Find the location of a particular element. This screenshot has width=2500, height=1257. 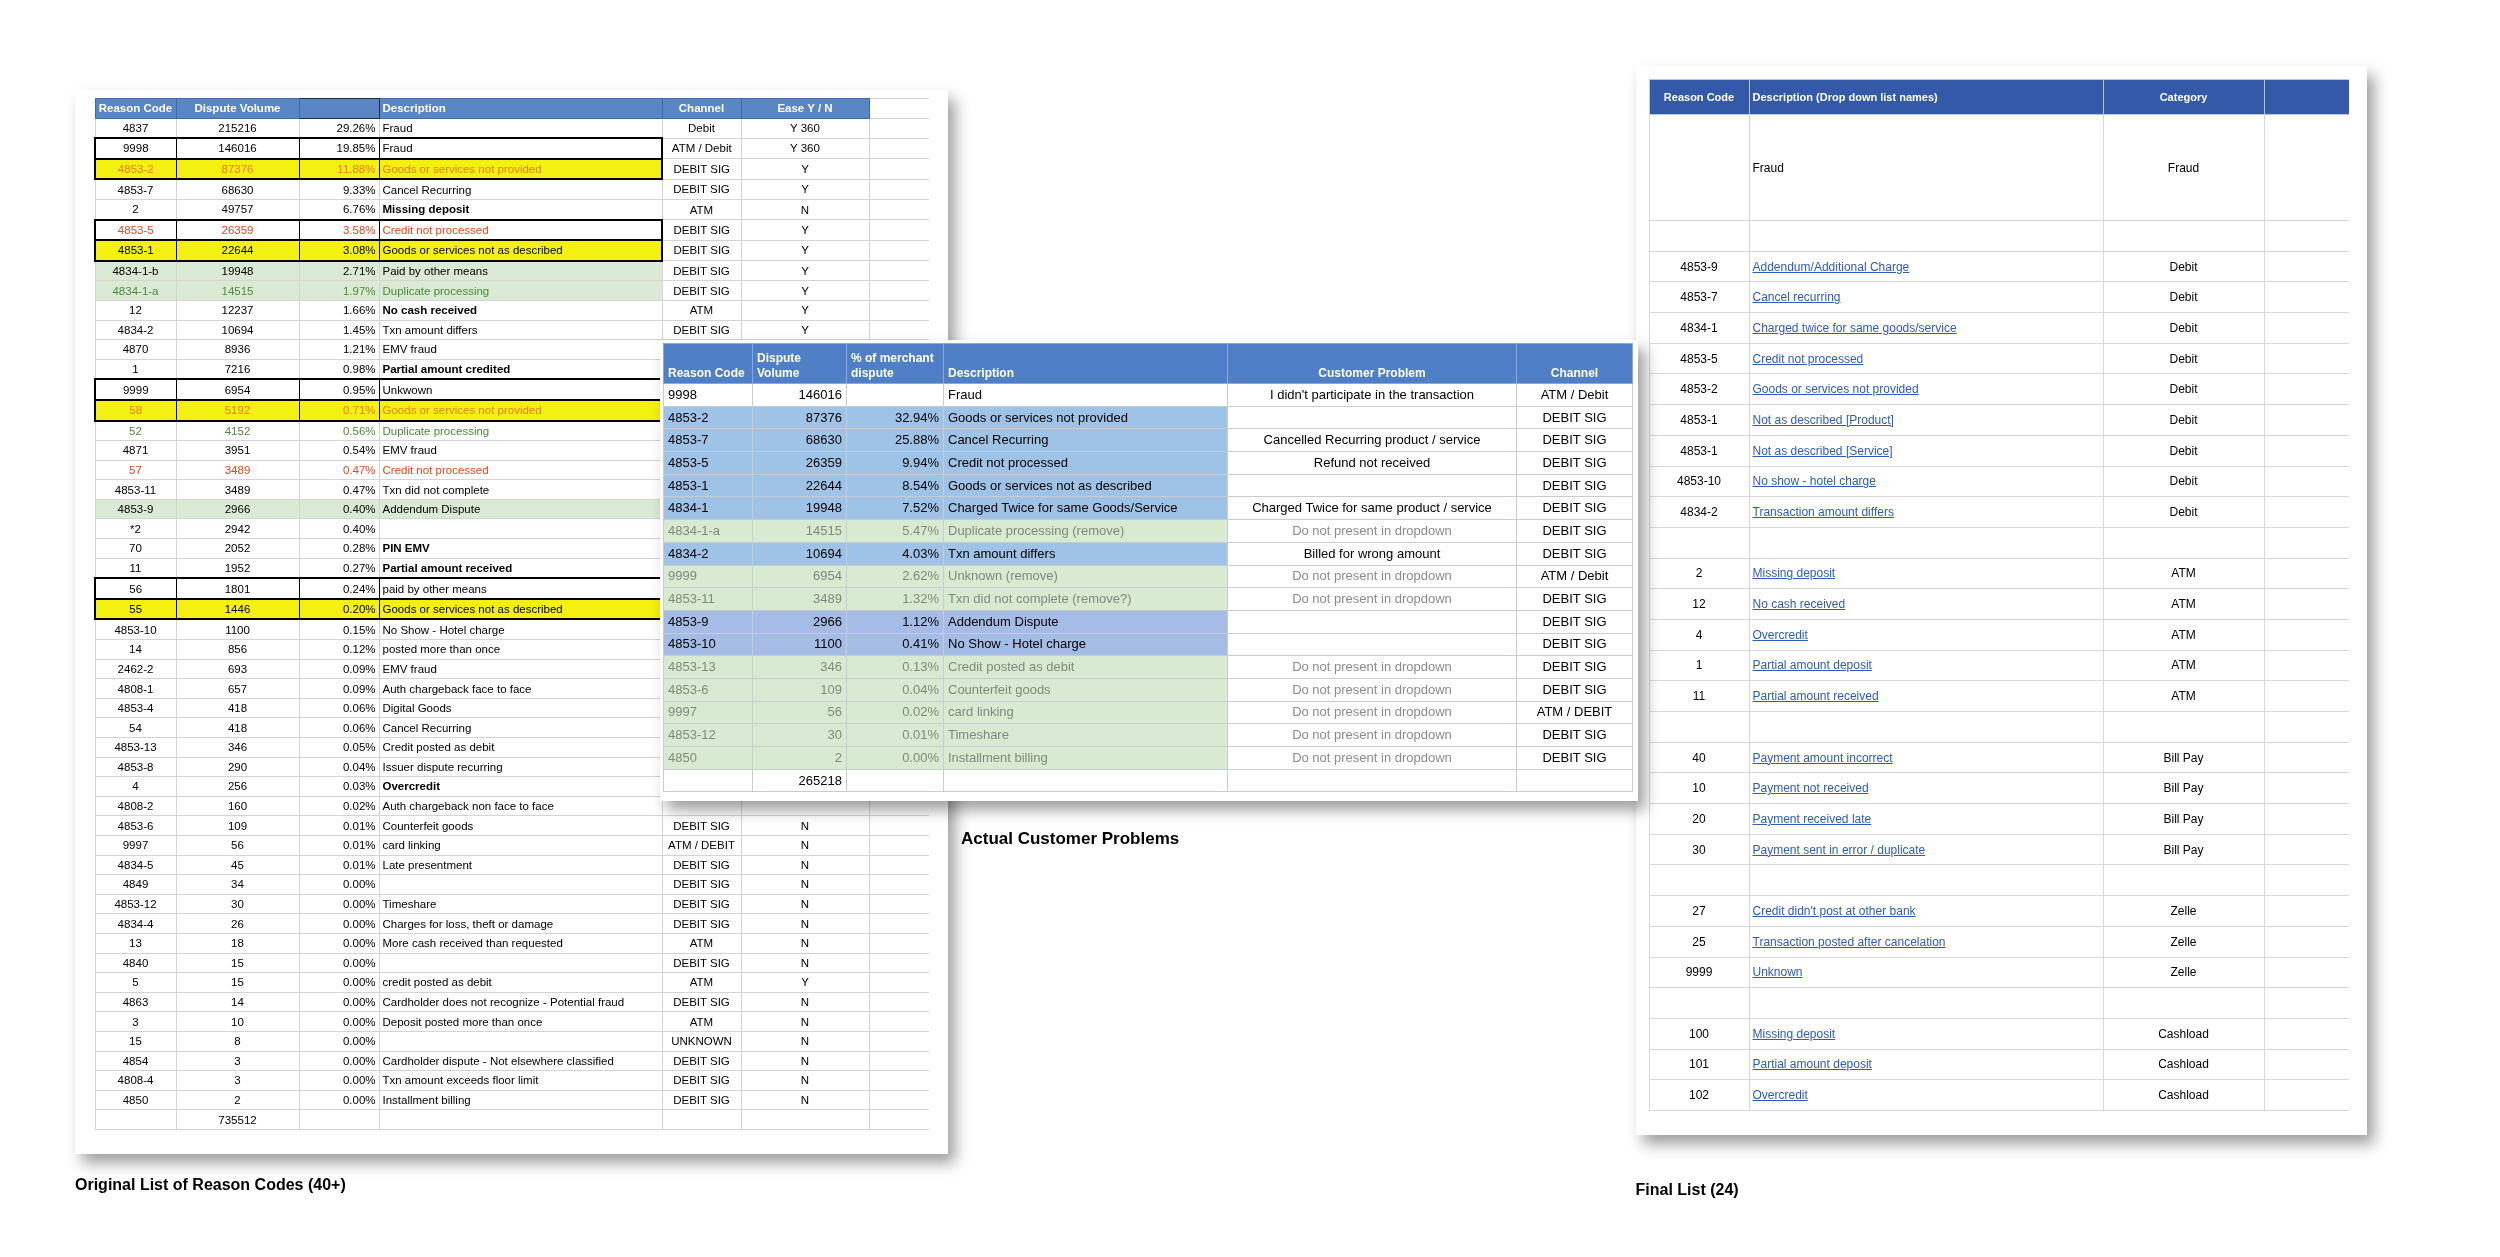

table-cell: Cashload is located at coordinates (2183, 1095).